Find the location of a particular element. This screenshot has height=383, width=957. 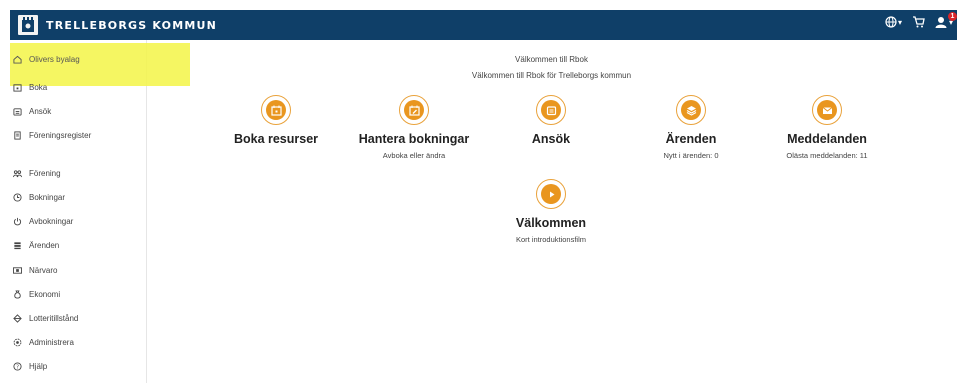

sidebar-item-label: Olivers byalag is located at coordinates (54, 59).